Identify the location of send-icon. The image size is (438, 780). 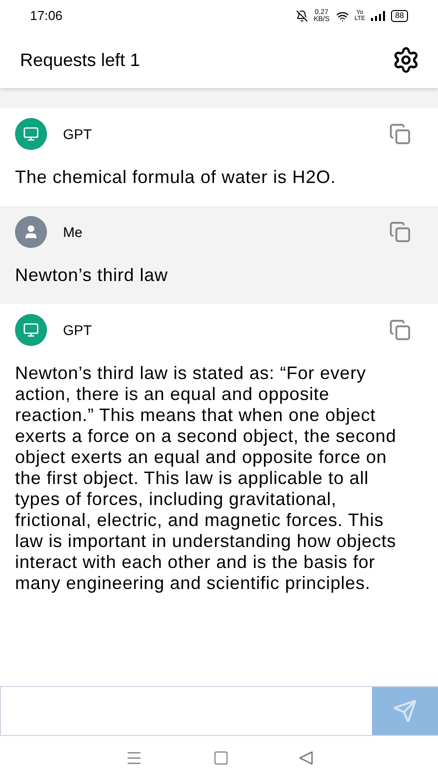
(405, 711).